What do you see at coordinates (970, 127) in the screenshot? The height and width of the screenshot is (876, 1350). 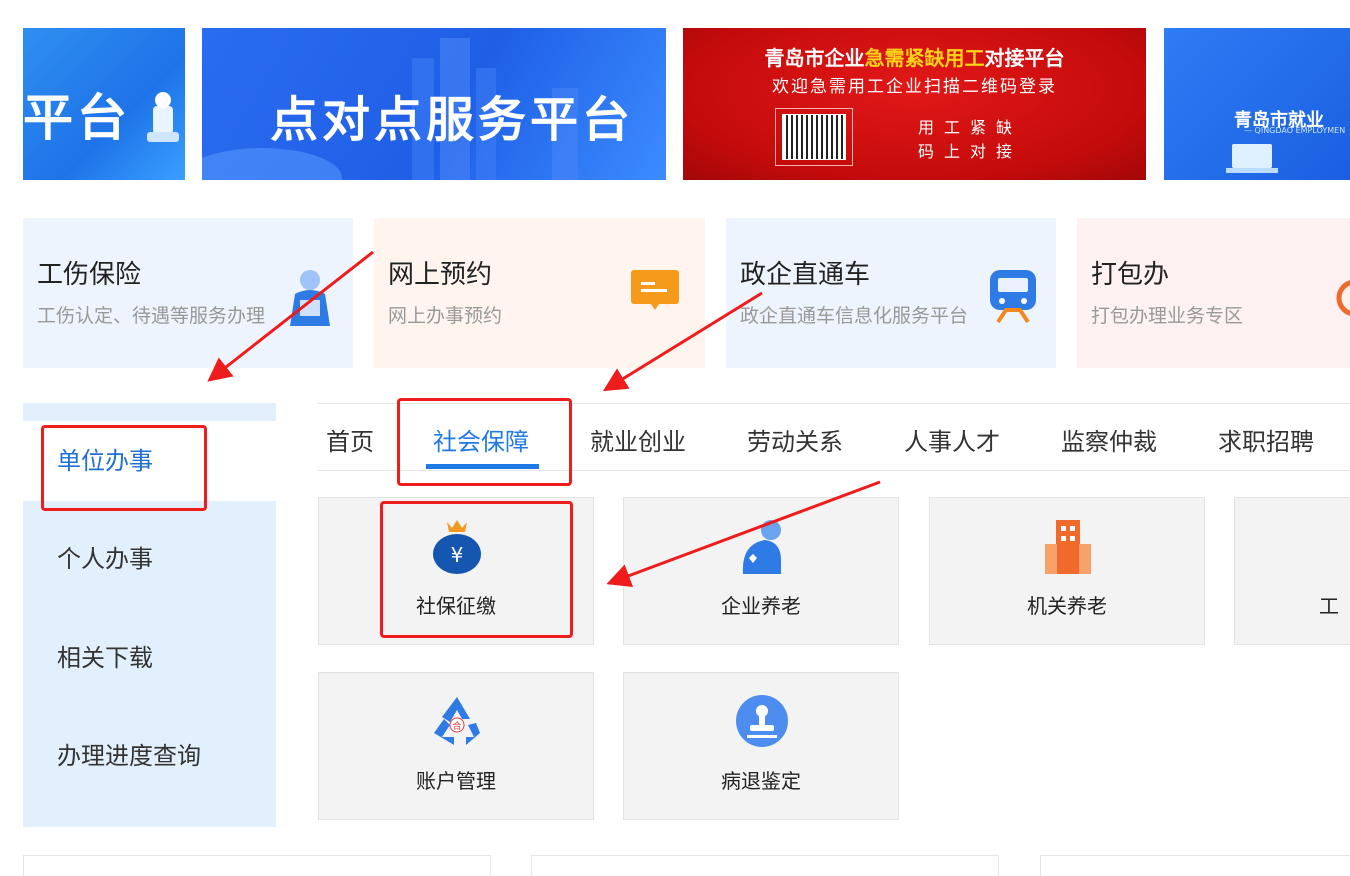 I see `banner-slogan-1: 用工紧缺` at bounding box center [970, 127].